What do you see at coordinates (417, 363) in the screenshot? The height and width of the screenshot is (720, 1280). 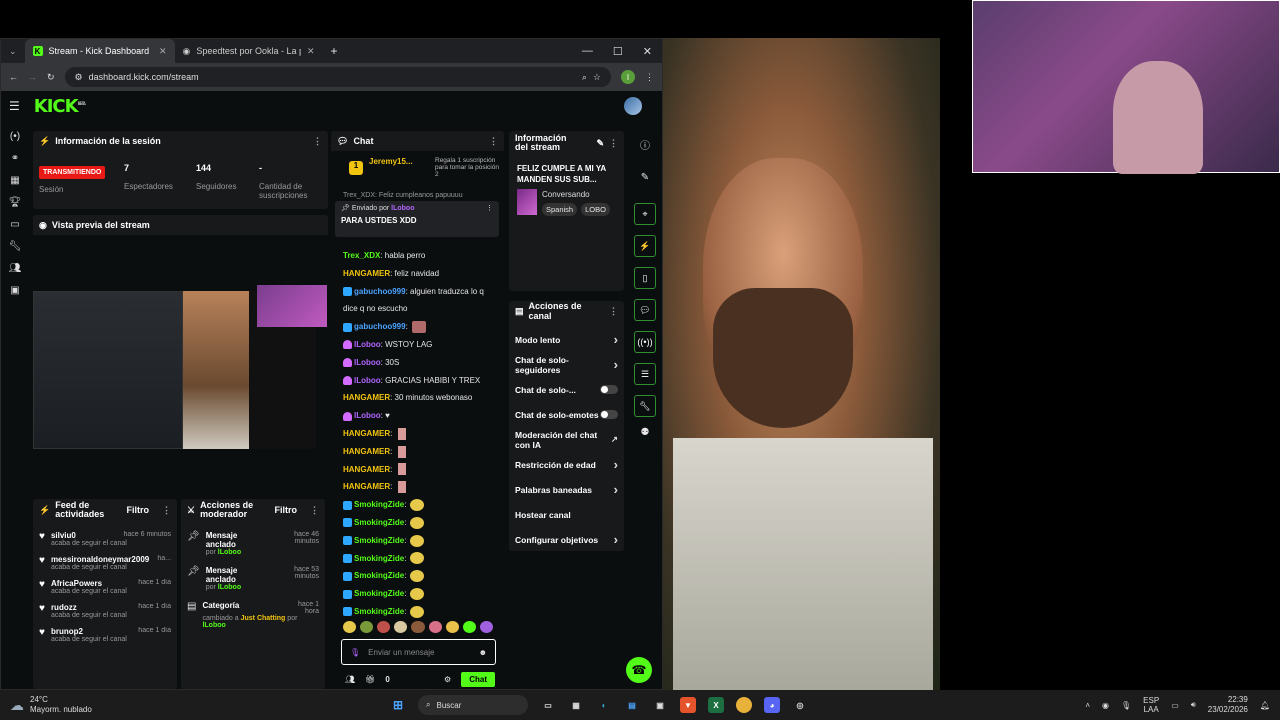 I see `chat-message: lLoboo: 30S` at bounding box center [417, 363].